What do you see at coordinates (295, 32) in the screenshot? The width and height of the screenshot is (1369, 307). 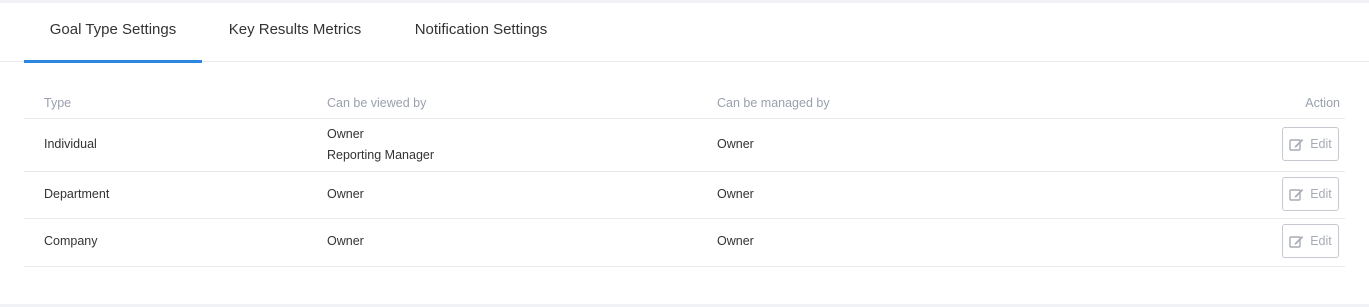 I see `tab-key-results-metrics: Key Results Metrics` at bounding box center [295, 32].